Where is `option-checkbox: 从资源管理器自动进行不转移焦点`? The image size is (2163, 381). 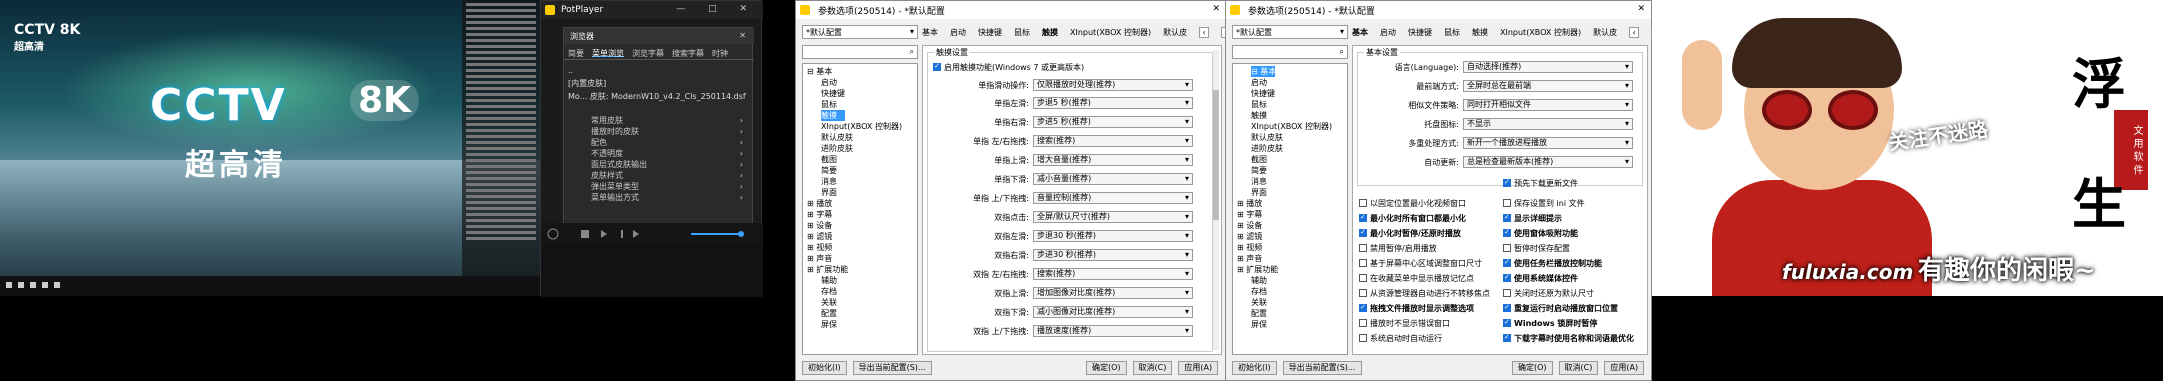
option-checkbox: 从资源管理器自动进行不转移焦点 is located at coordinates (1424, 293).